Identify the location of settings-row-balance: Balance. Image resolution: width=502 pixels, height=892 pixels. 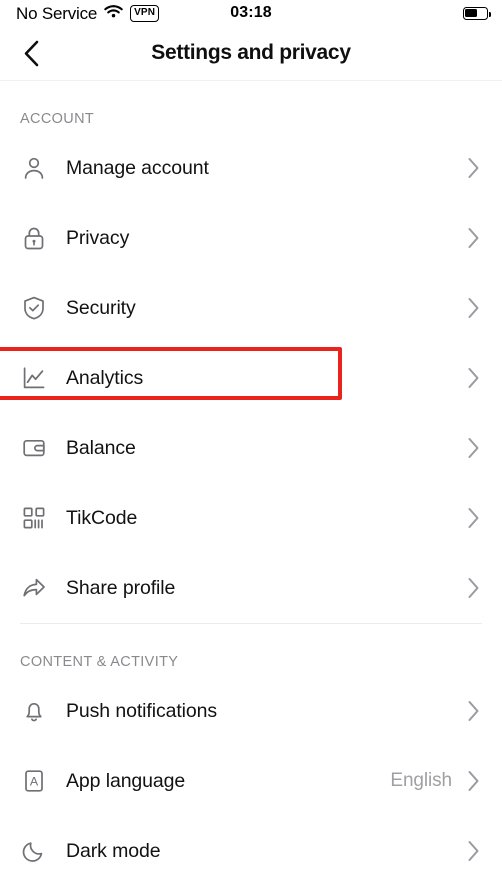
(251, 448).